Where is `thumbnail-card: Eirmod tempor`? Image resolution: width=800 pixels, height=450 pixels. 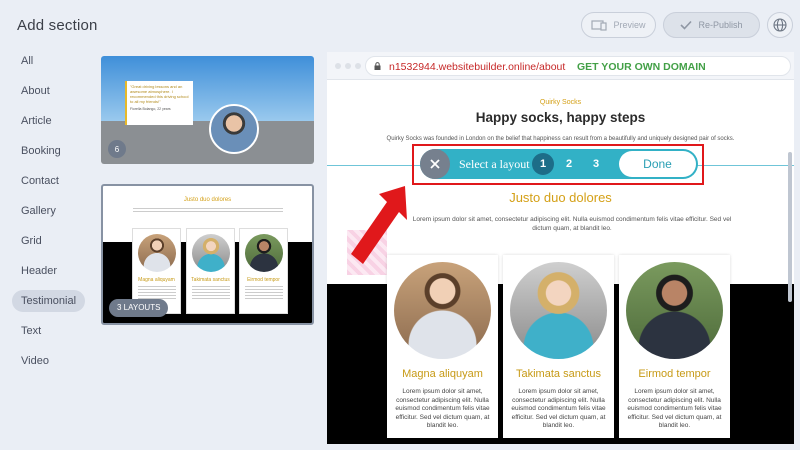
thumbnail-card: Eirmod tempor is located at coordinates (263, 271).